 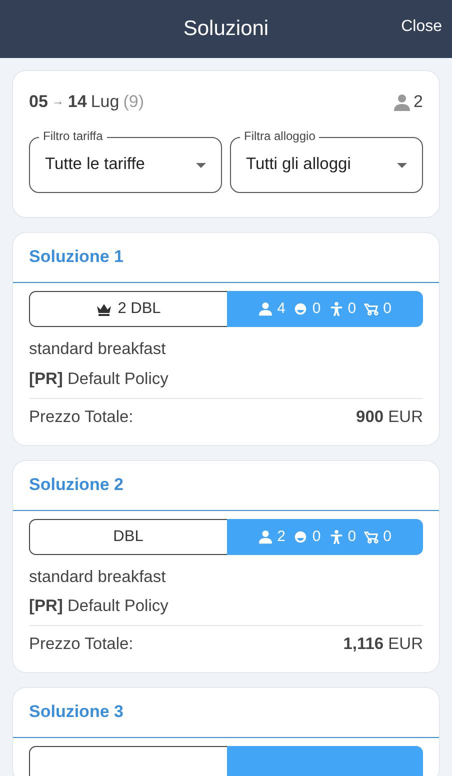 What do you see at coordinates (226, 713) in the screenshot?
I see `solution-title: Soluzione 3` at bounding box center [226, 713].